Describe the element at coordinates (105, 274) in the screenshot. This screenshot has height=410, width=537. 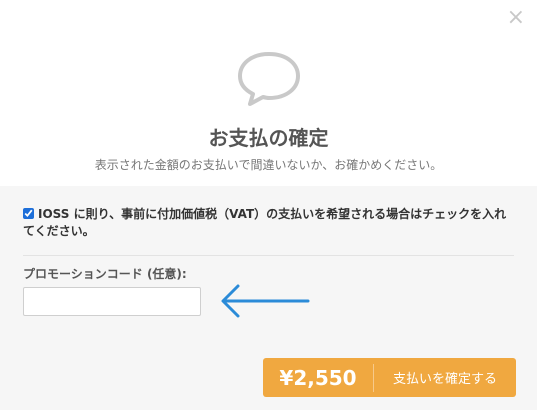
I see `promo-code-label: プロモーションコード (任意):` at that location.